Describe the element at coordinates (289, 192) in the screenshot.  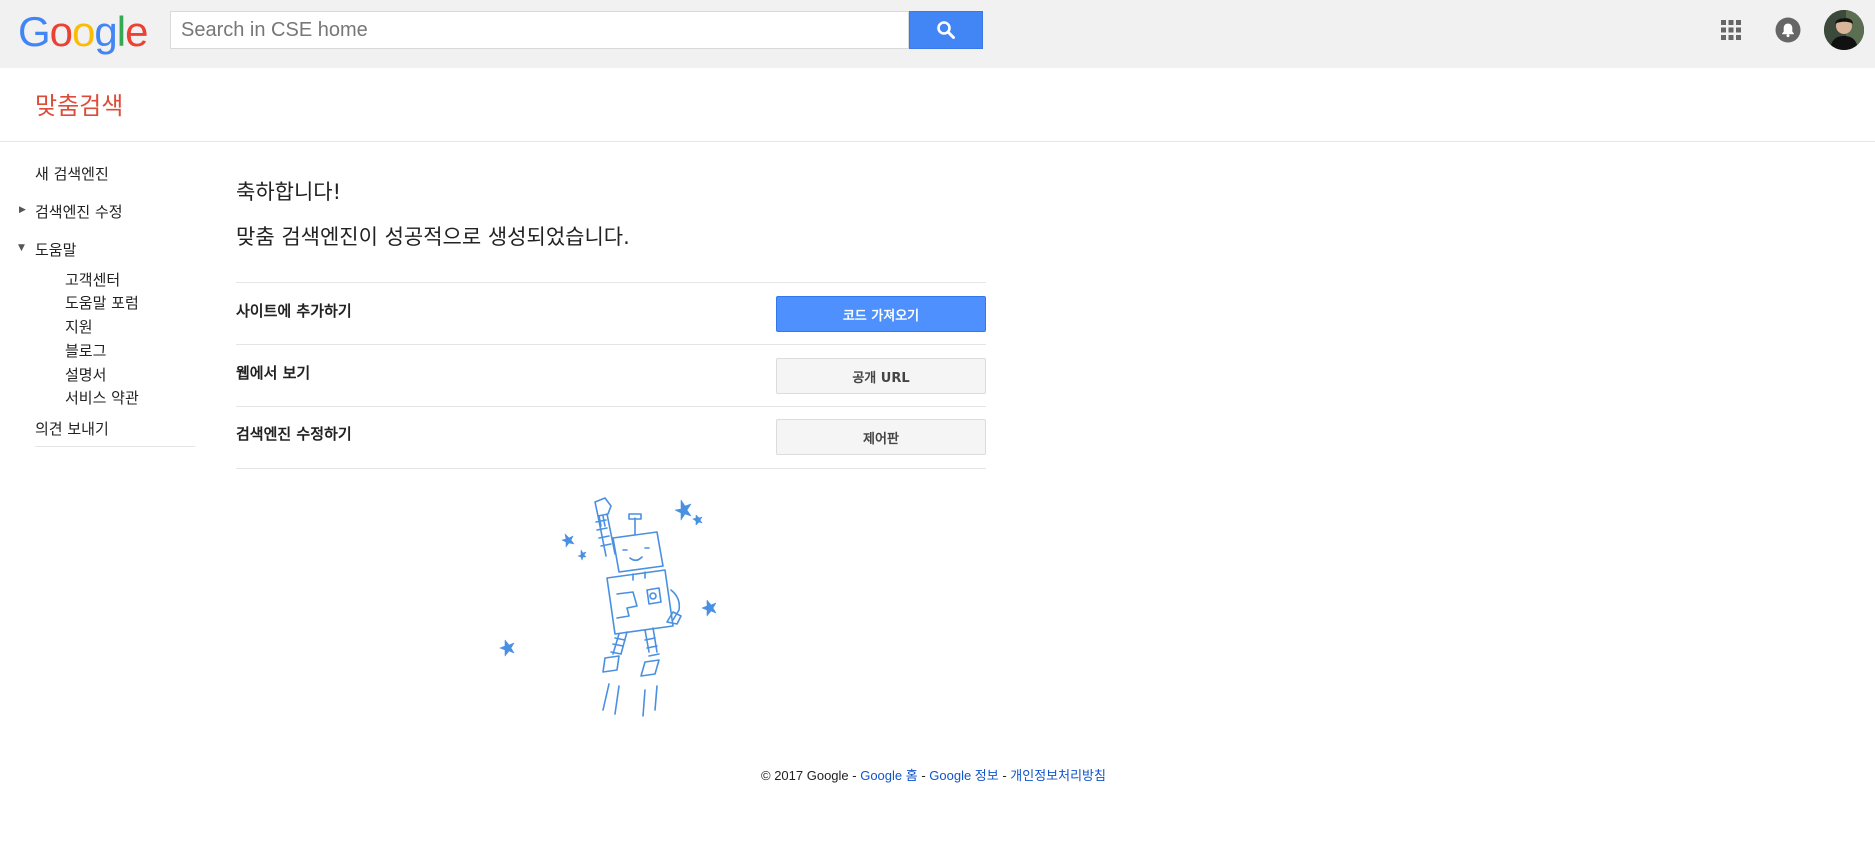
I see `page-title: 축하합니다!` at that location.